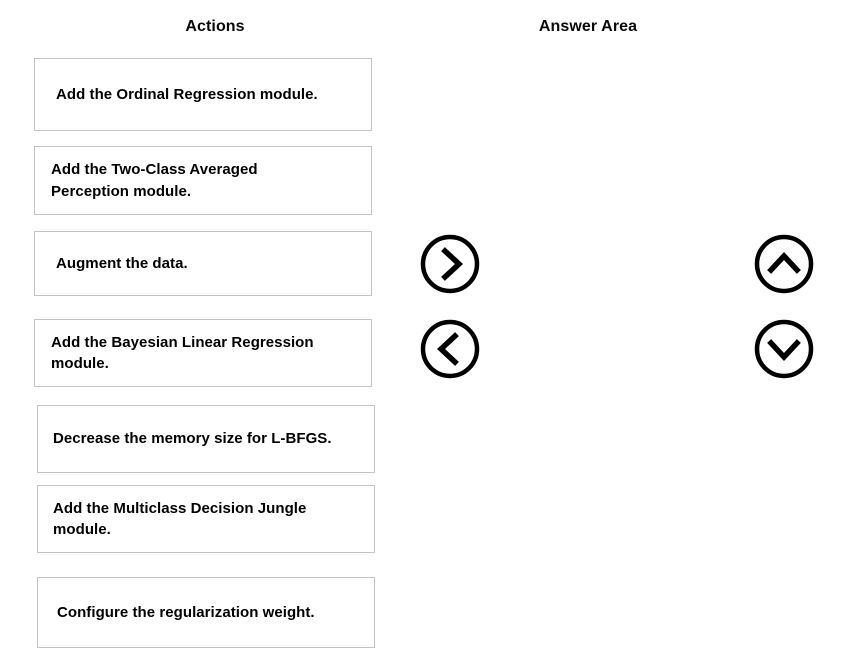  What do you see at coordinates (187, 94) in the screenshot?
I see `action-card-label: Add the Ordinal Regression module.` at bounding box center [187, 94].